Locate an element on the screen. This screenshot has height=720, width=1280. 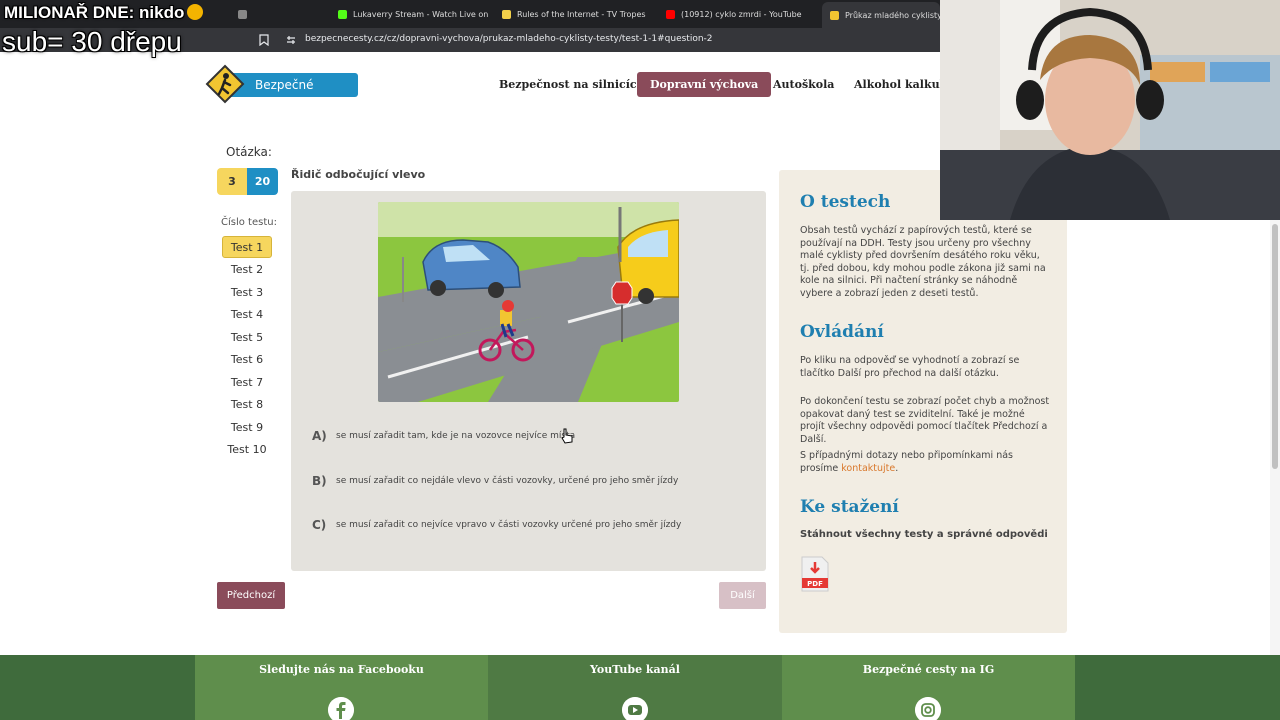
browser-tab-active: Průkaz mladého cyklisty - T is located at coordinates (881, 15).